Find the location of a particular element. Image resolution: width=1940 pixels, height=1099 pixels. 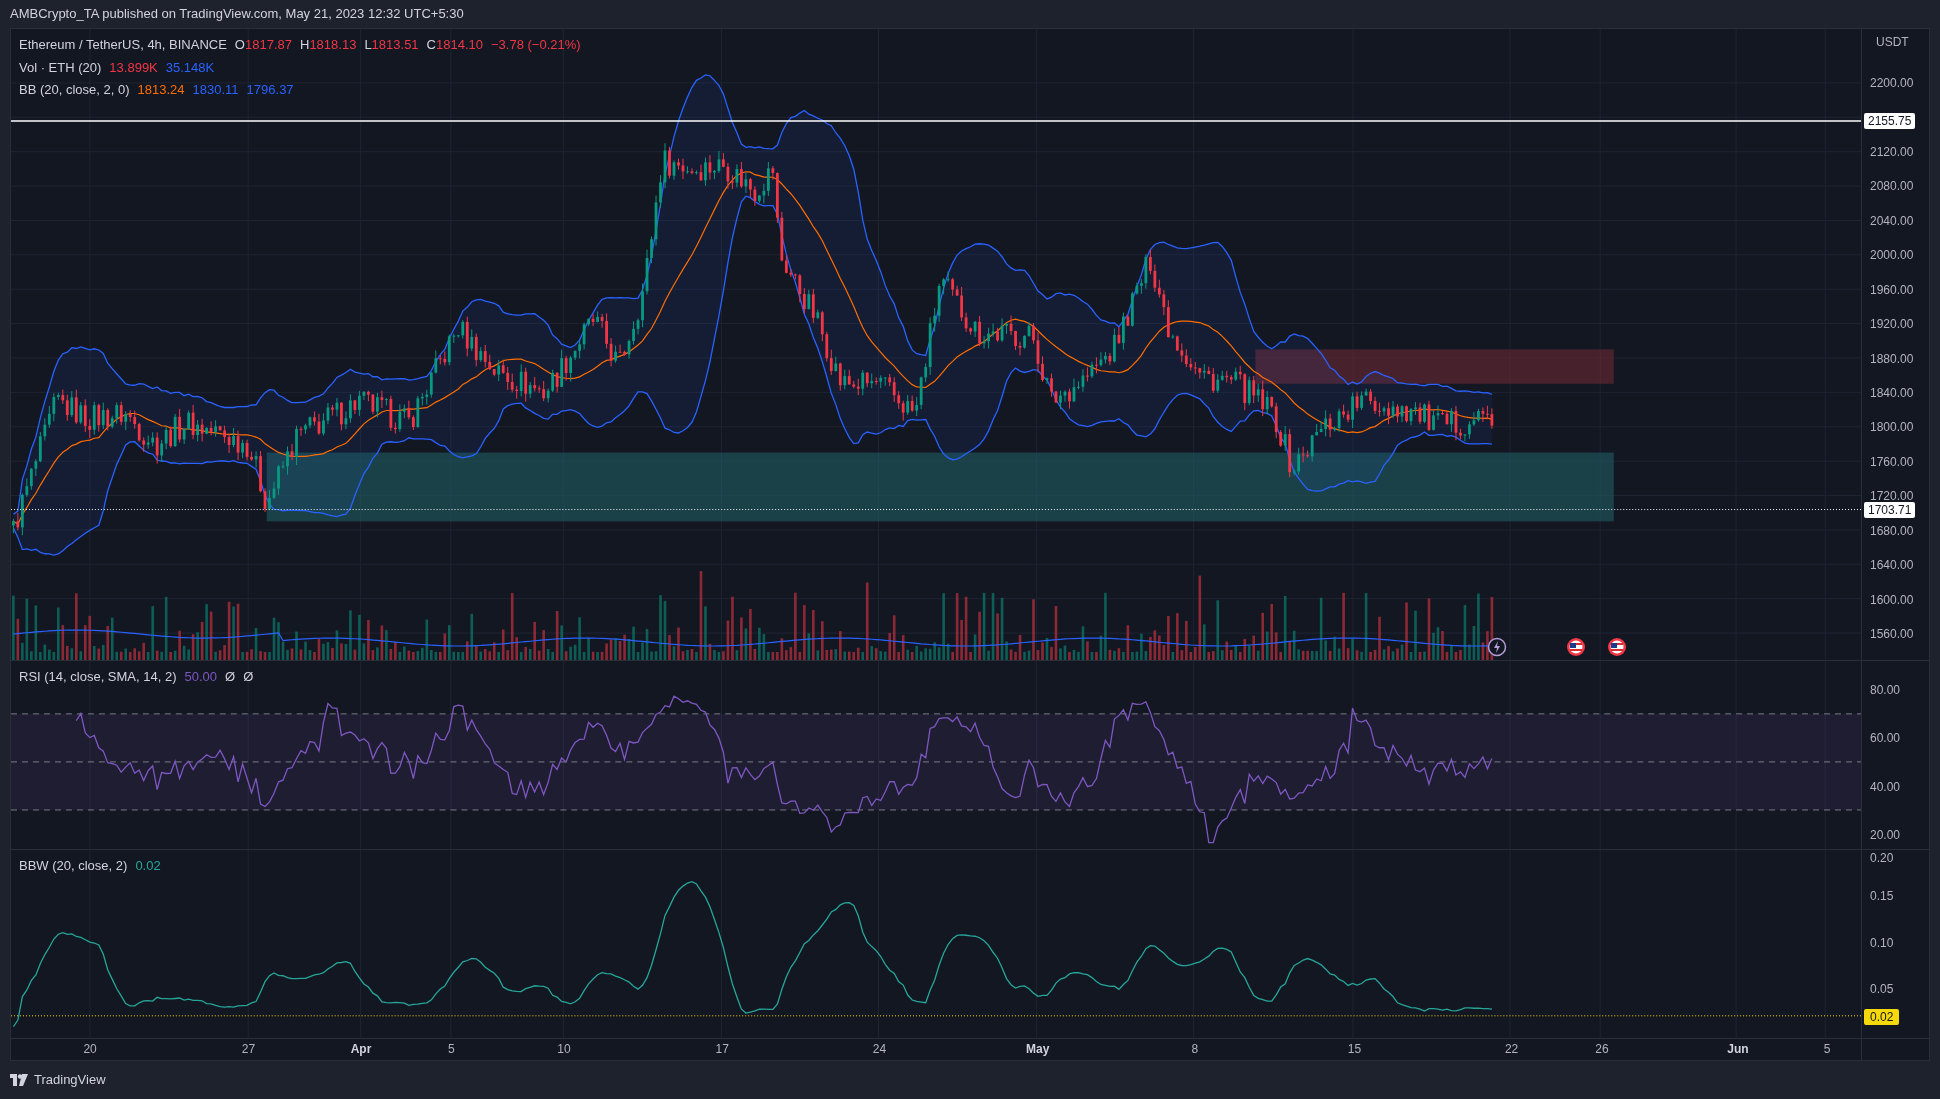

price-tick: 1640.00 is located at coordinates (1892, 565).